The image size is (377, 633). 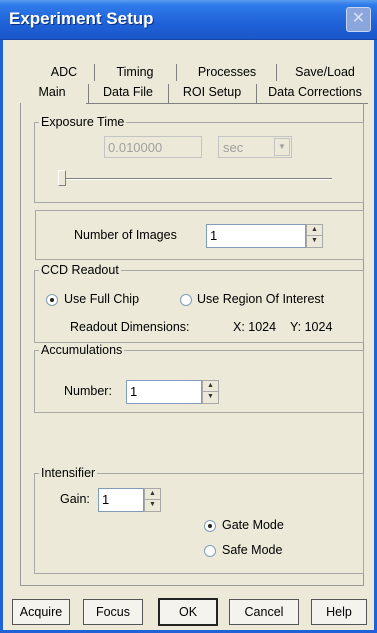 What do you see at coordinates (255, 327) in the screenshot?
I see `readout-dimension-x: X: 1024` at bounding box center [255, 327].